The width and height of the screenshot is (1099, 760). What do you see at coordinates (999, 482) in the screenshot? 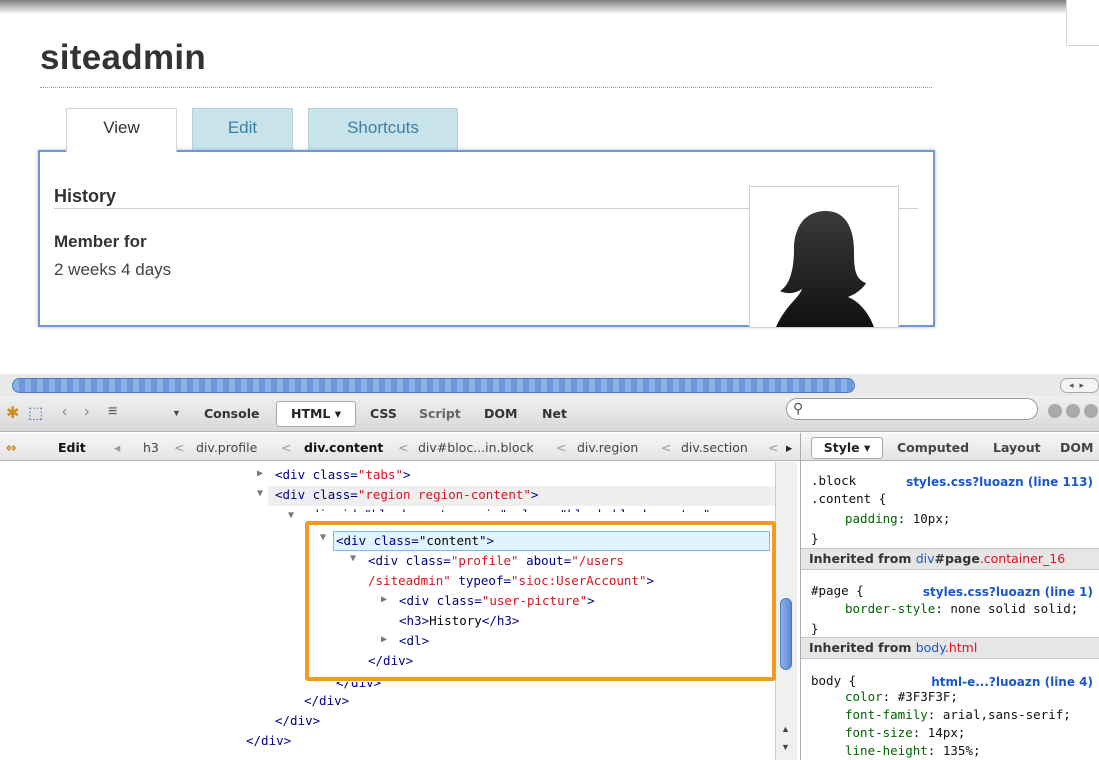
I see `css-source-link: styles.css?luoazn (line 113)` at bounding box center [999, 482].